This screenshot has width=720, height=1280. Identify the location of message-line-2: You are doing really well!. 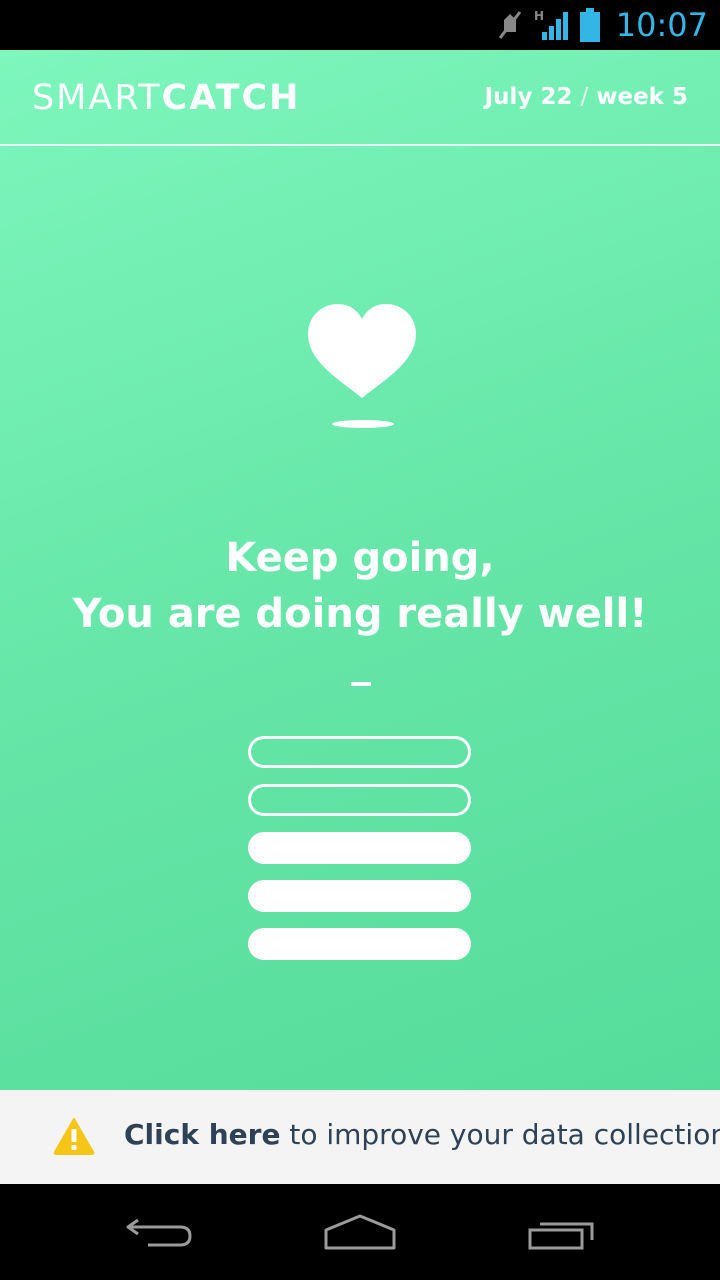
(360, 614).